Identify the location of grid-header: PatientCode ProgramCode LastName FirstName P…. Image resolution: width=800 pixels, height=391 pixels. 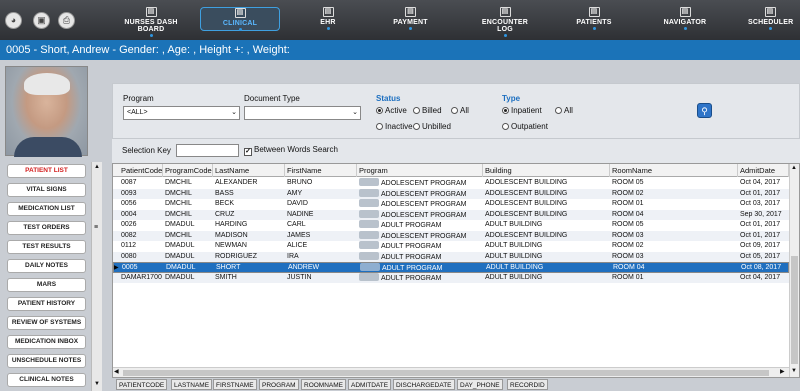
(451, 170).